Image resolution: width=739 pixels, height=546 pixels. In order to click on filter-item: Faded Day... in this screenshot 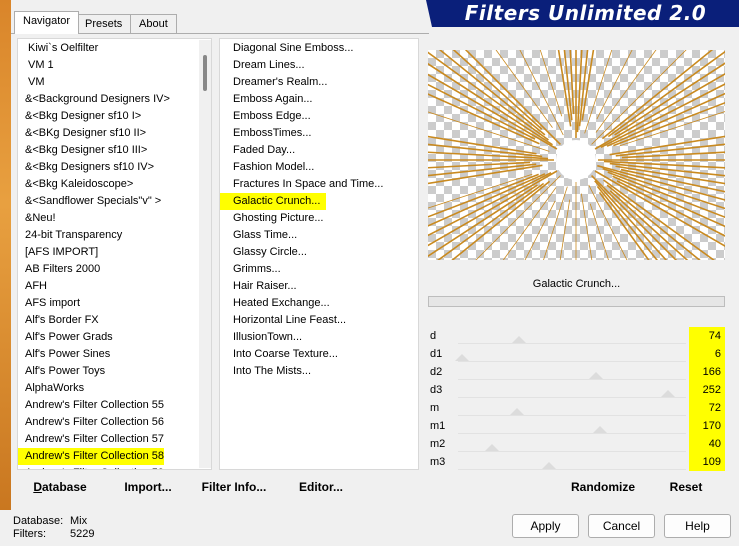, I will do `click(260, 150)`.